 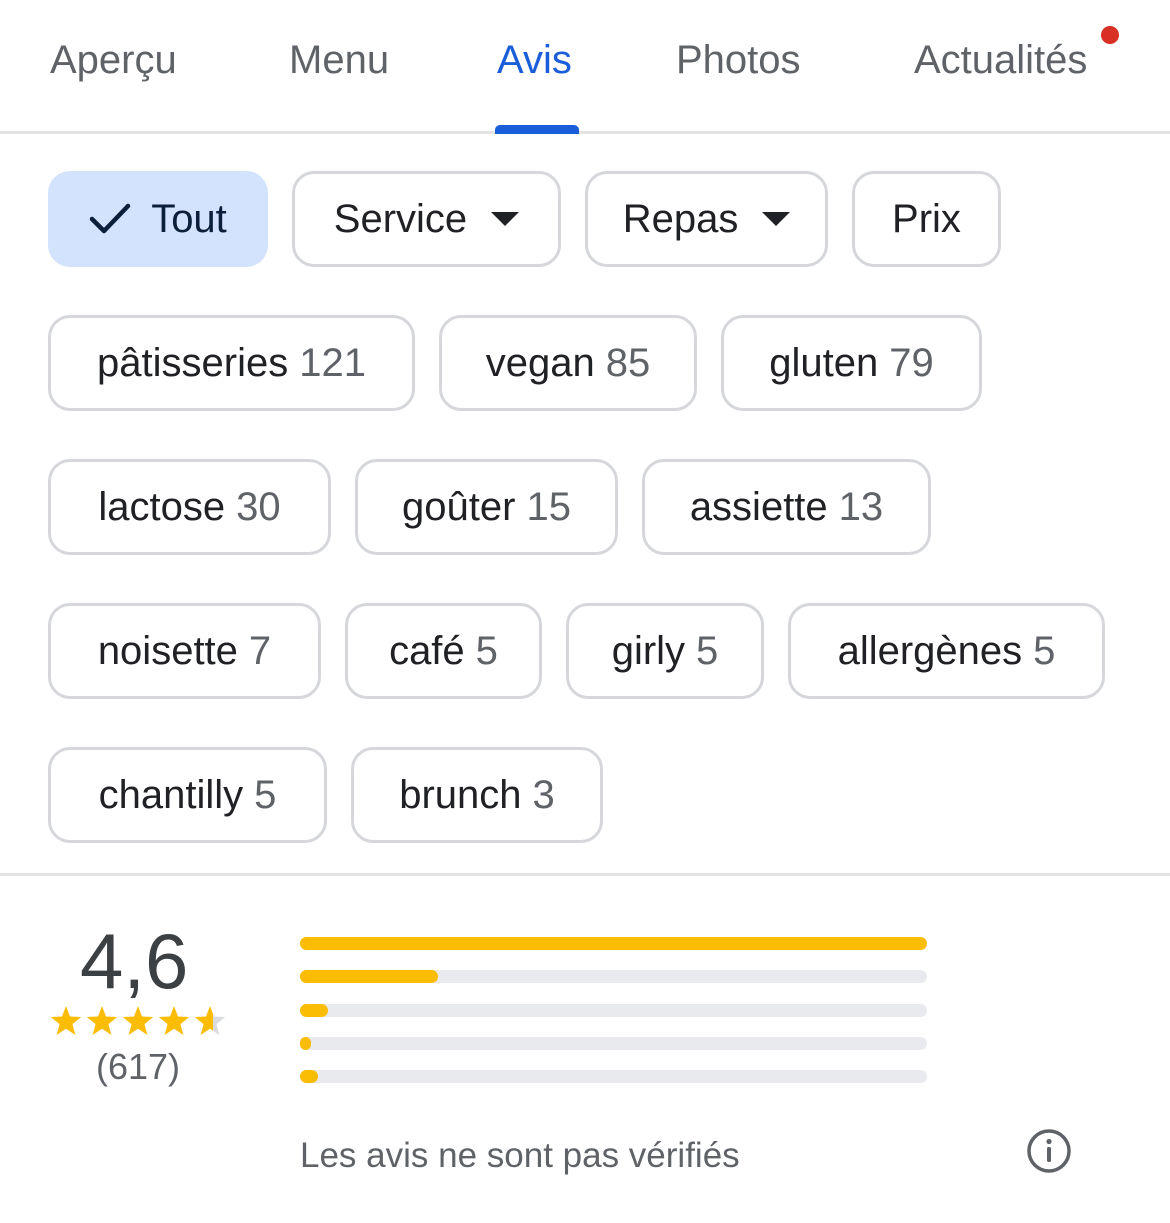 I want to click on topic-count: 79, so click(x=911, y=362).